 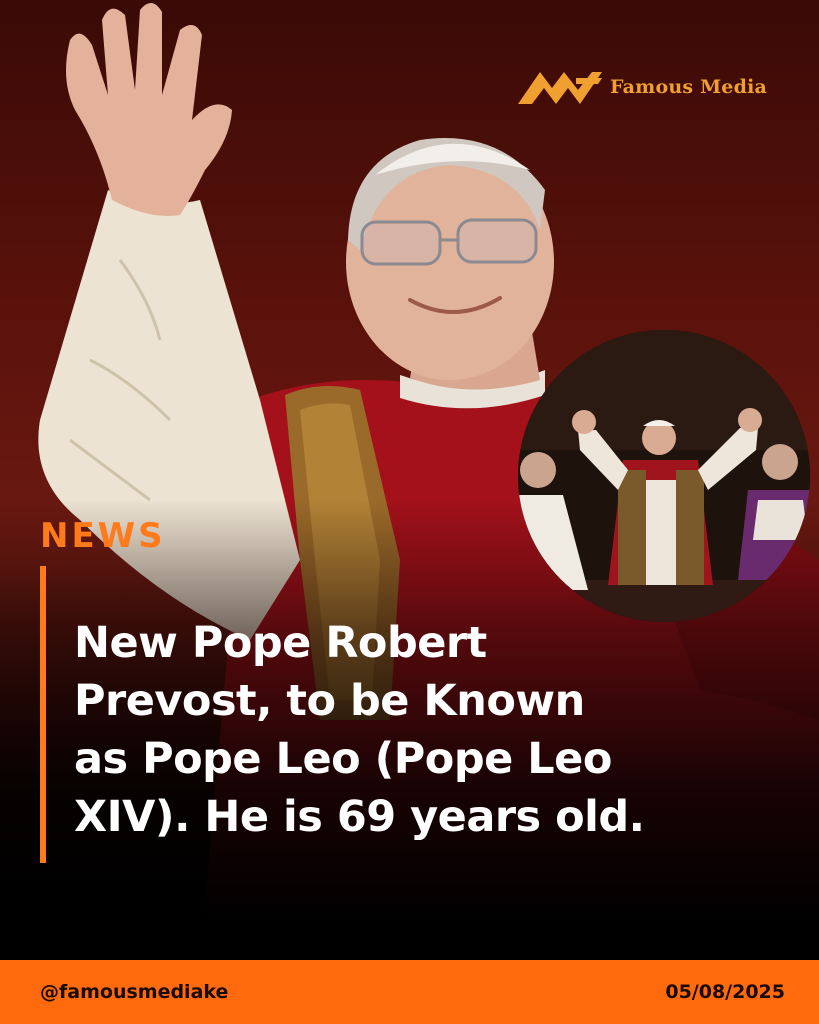 I want to click on famous-media-logo-icon, so click(x=560, y=88).